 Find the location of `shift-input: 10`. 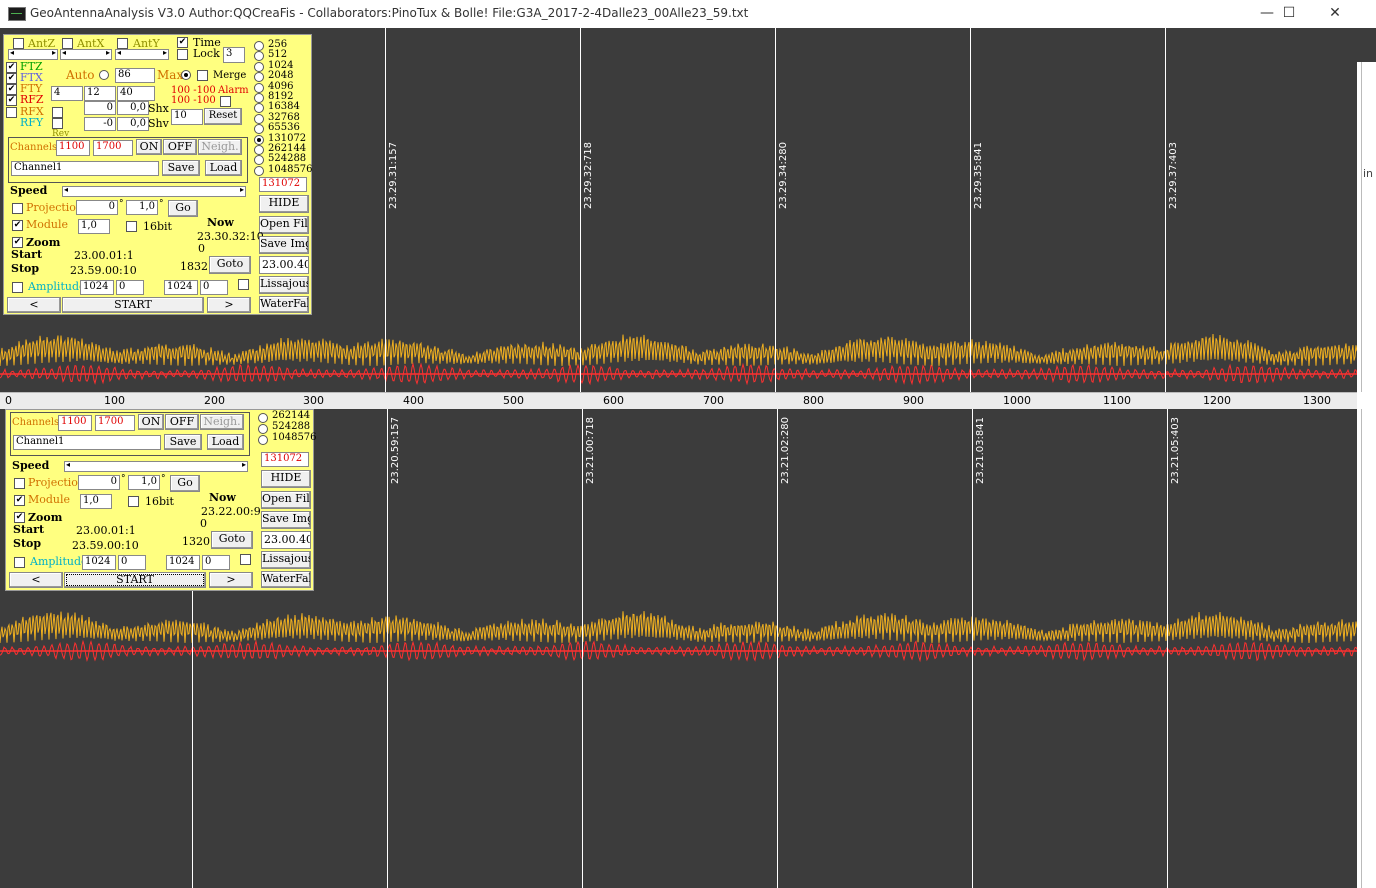

shift-input: 10 is located at coordinates (187, 117).